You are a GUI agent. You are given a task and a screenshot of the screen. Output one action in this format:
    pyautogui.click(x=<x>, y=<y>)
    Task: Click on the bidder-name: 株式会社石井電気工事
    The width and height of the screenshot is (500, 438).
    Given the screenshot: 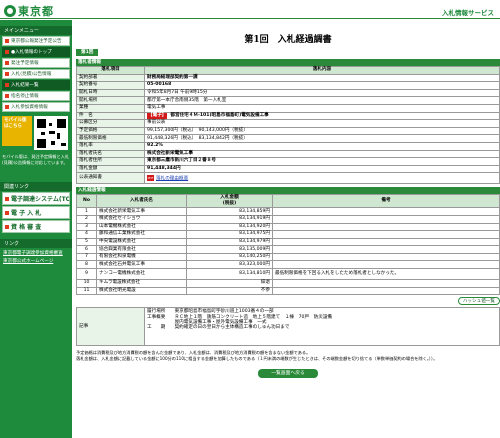 What is the action you would take?
    pyautogui.click(x=141, y=265)
    